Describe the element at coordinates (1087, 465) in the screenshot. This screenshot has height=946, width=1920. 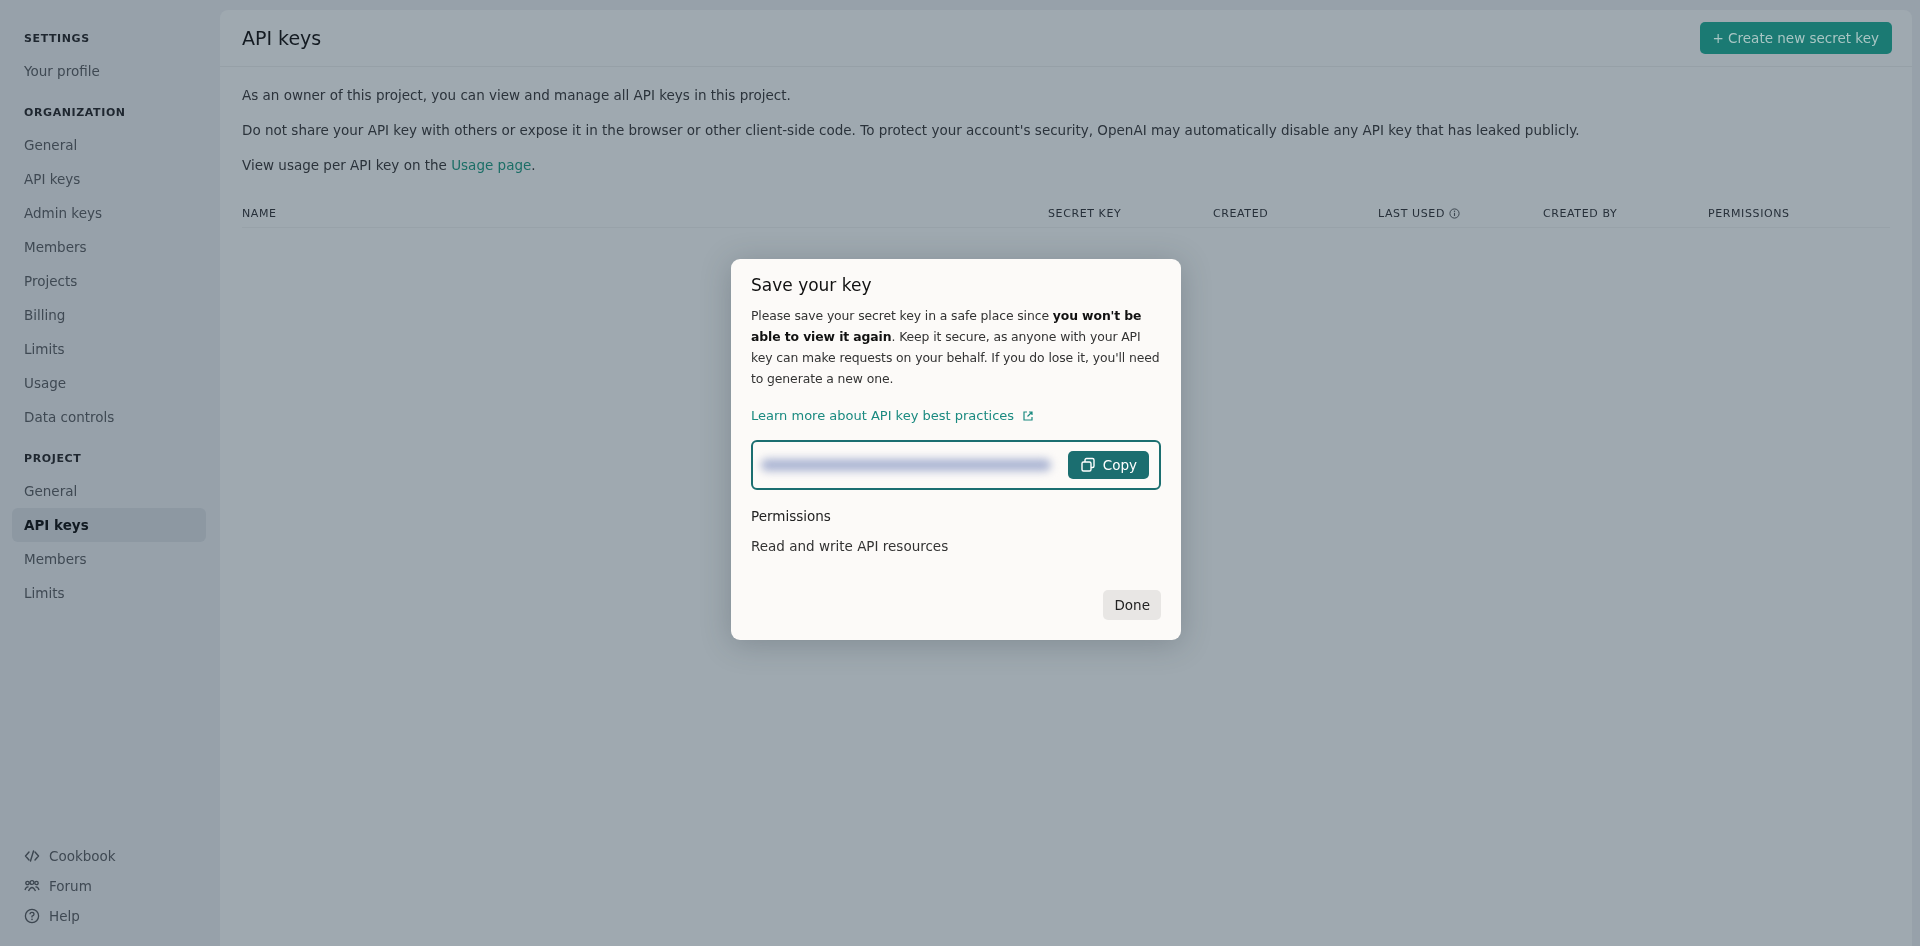
I see `copy-icon` at that location.